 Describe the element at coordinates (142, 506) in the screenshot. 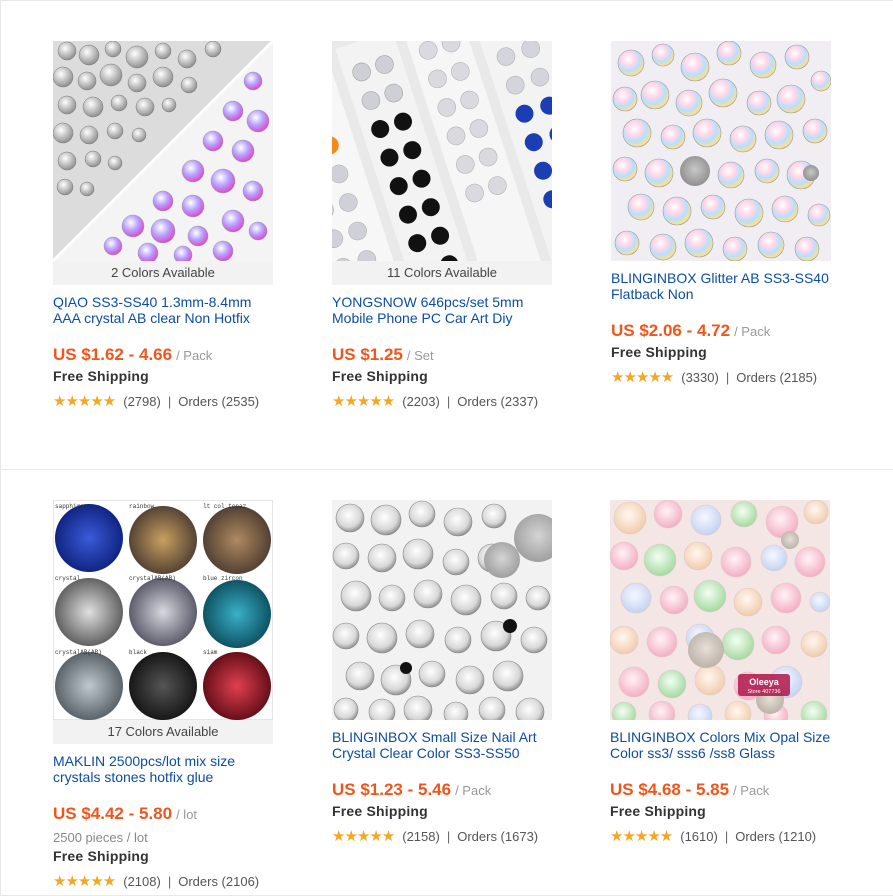

I see `grid-label: rainbow` at that location.